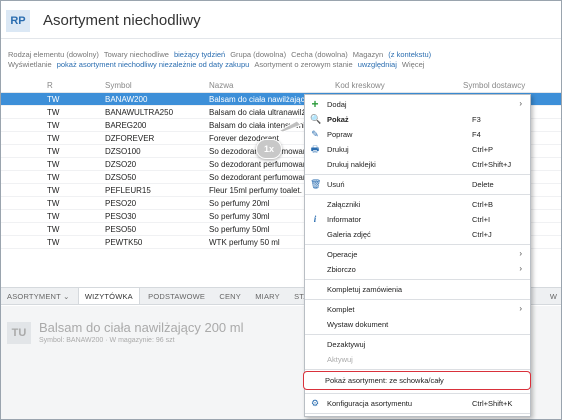 Image resolution: width=562 pixels, height=420 pixels. Describe the element at coordinates (315, 219) in the screenshot. I see `info-icon: i` at that location.